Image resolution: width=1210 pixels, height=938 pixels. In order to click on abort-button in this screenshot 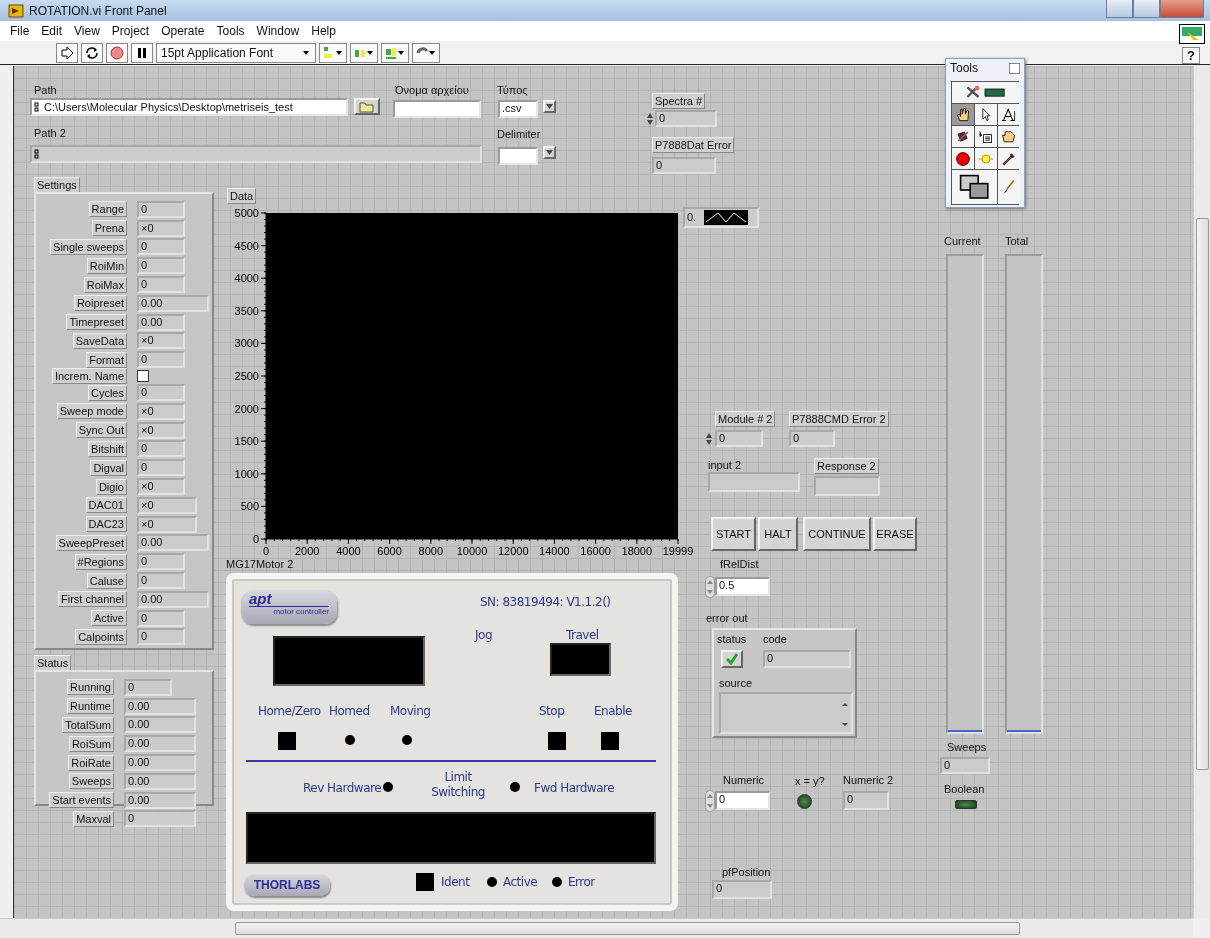, I will do `click(117, 52)`.